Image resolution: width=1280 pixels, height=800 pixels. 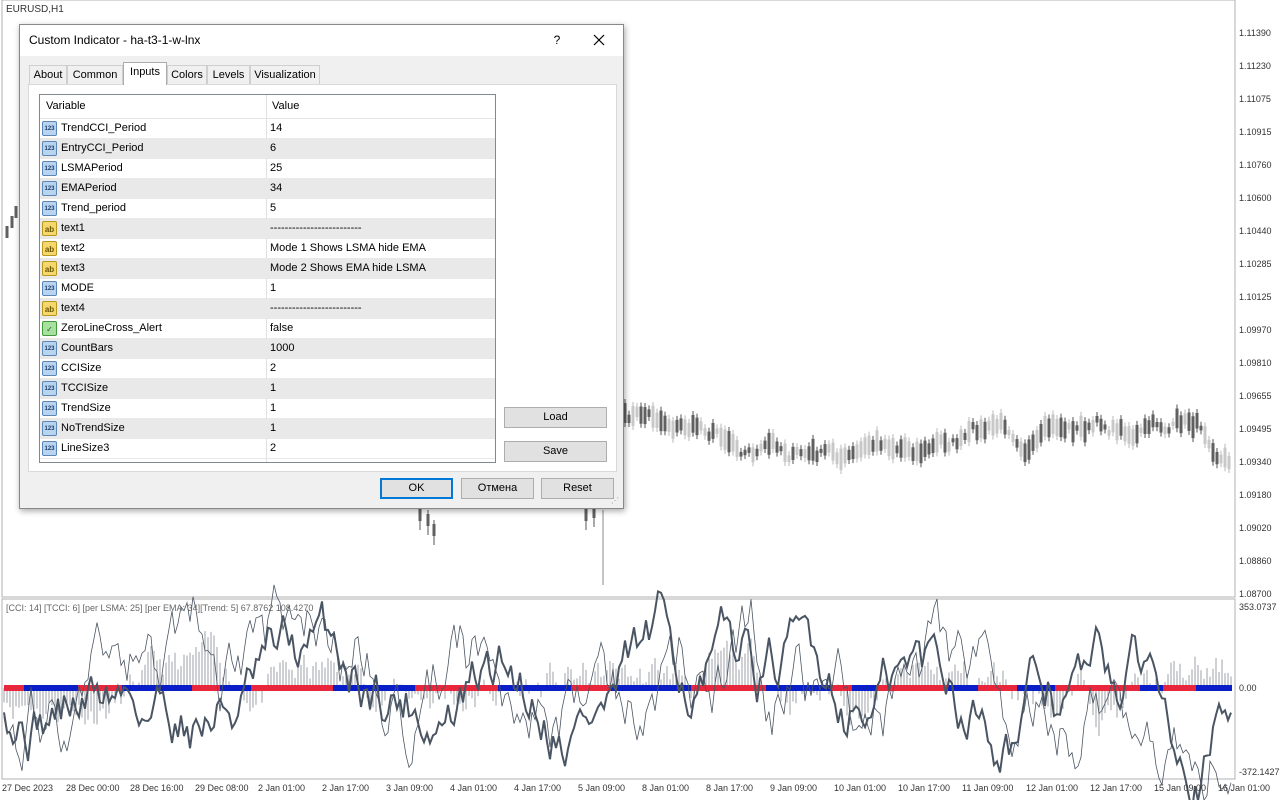 What do you see at coordinates (616, 501) in the screenshot?
I see `resize-grip-icon: ⋰` at bounding box center [616, 501].